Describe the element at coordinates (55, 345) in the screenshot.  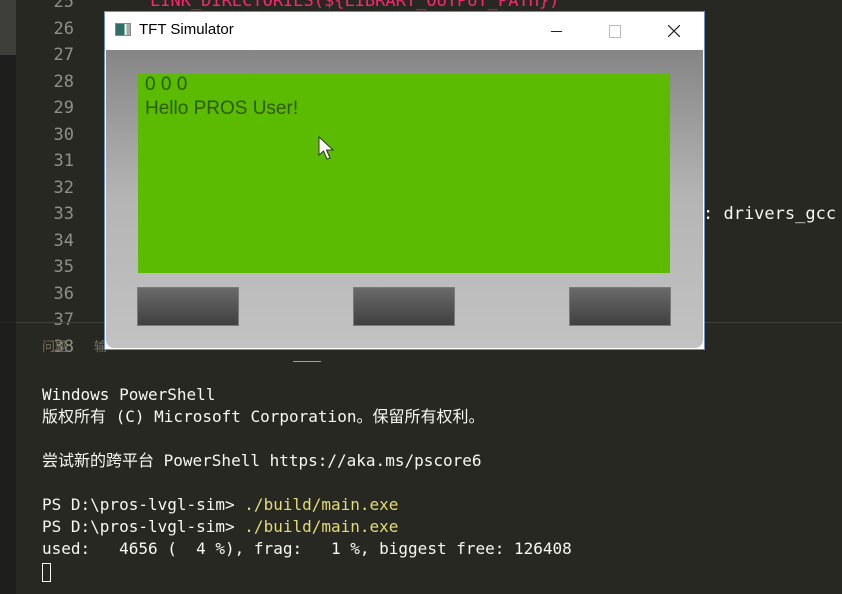
I see `tab-problems: 问题` at that location.